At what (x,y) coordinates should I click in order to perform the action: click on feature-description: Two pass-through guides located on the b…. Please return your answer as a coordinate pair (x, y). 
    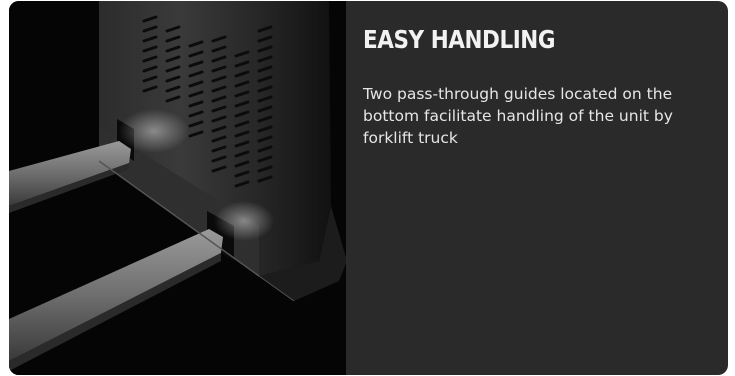
    Looking at the image, I should click on (518, 116).